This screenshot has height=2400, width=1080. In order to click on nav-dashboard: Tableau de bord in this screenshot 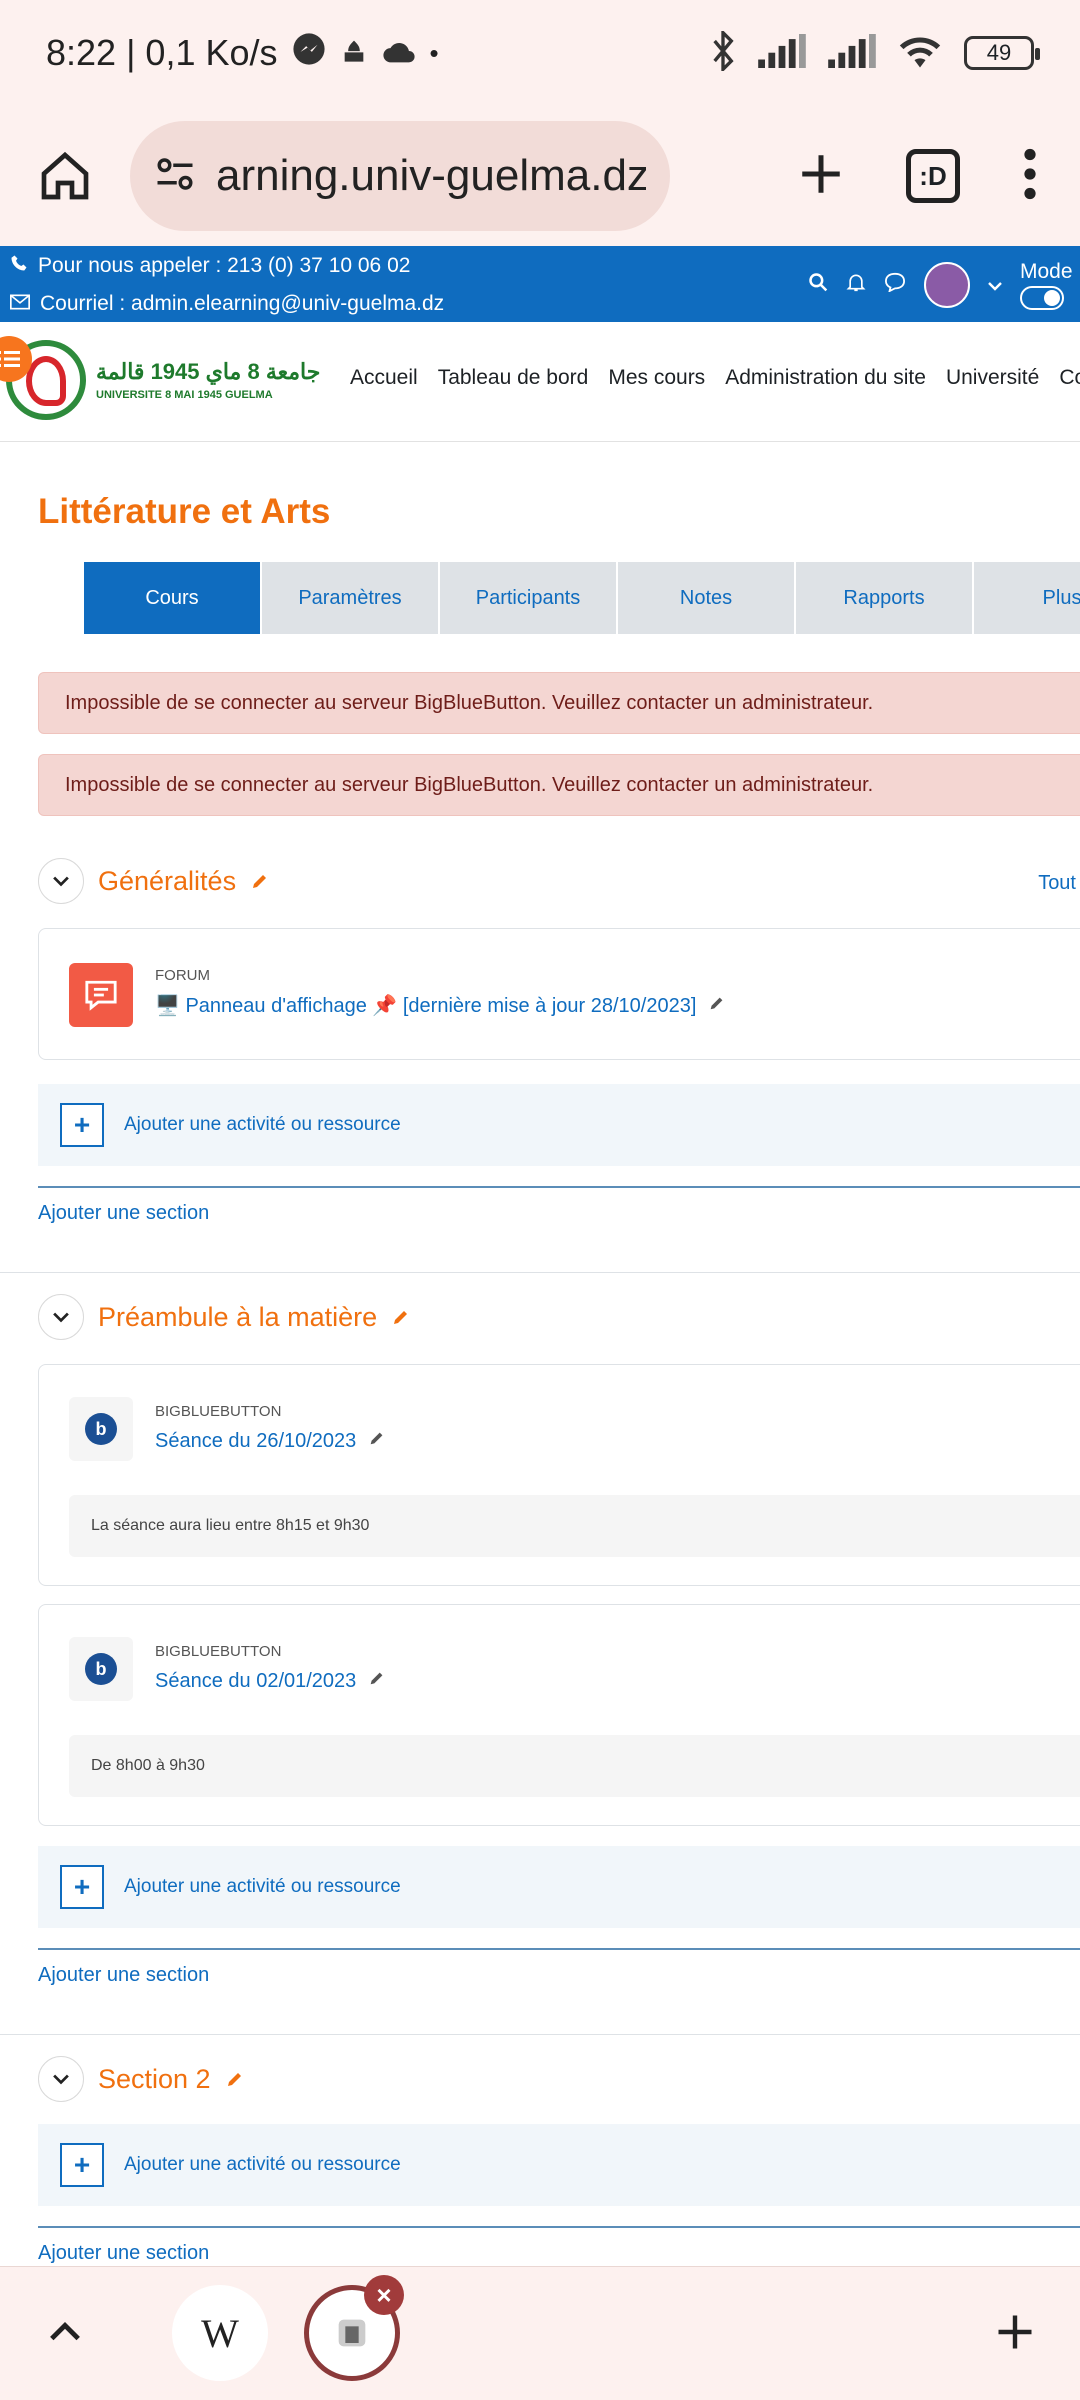, I will do `click(513, 378)`.